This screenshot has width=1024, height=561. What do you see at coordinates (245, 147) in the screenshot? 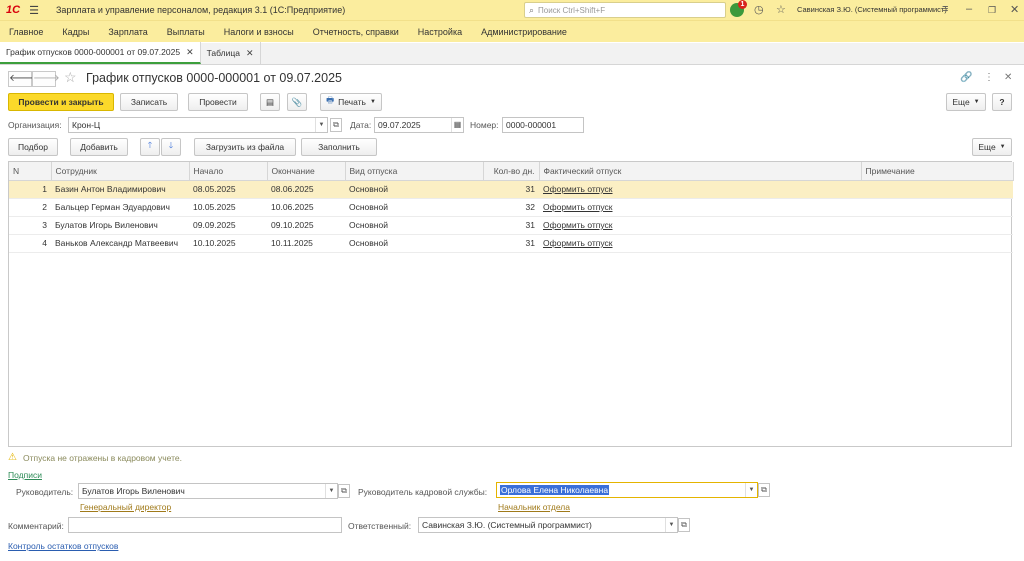
I see `load-from-file-button: Загрузить из файла` at bounding box center [245, 147].